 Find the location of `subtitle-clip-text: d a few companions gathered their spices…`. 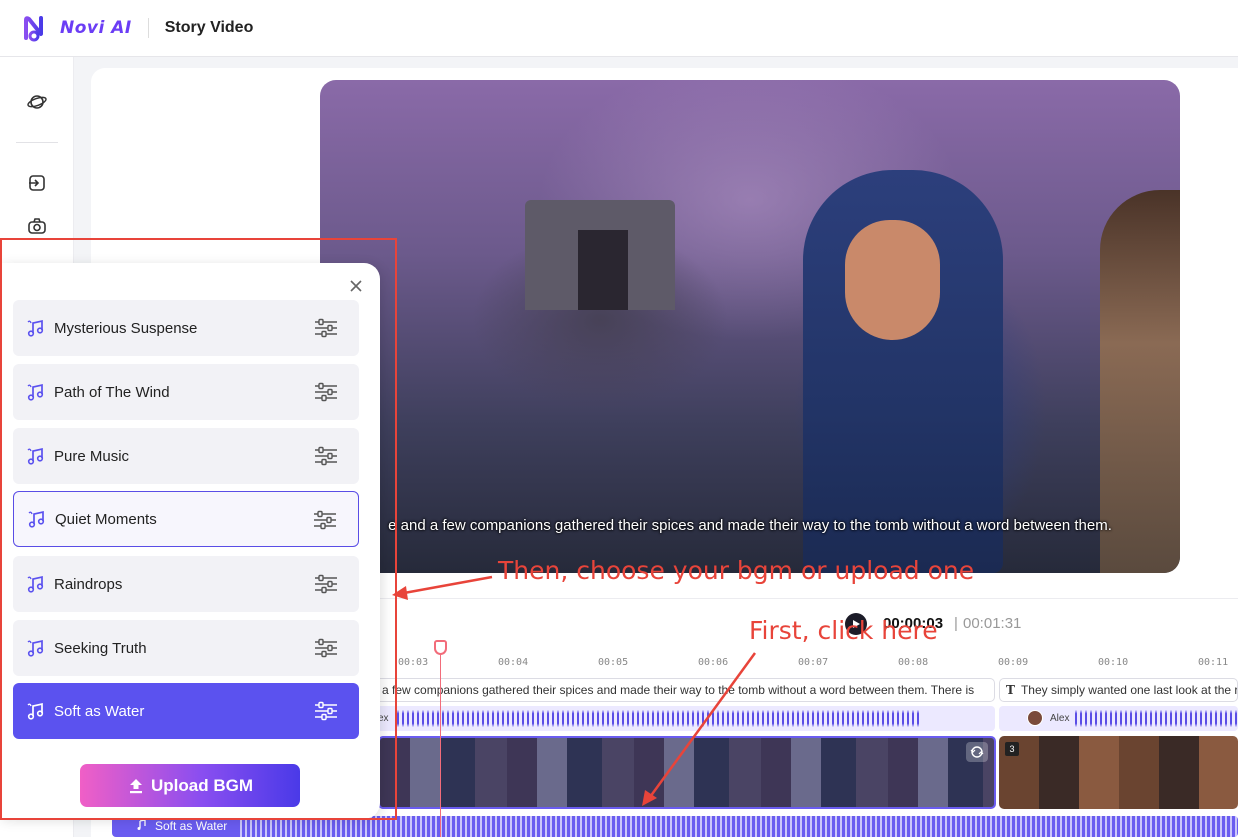

subtitle-clip-text: d a few companions gathered their spices… is located at coordinates (673, 690).